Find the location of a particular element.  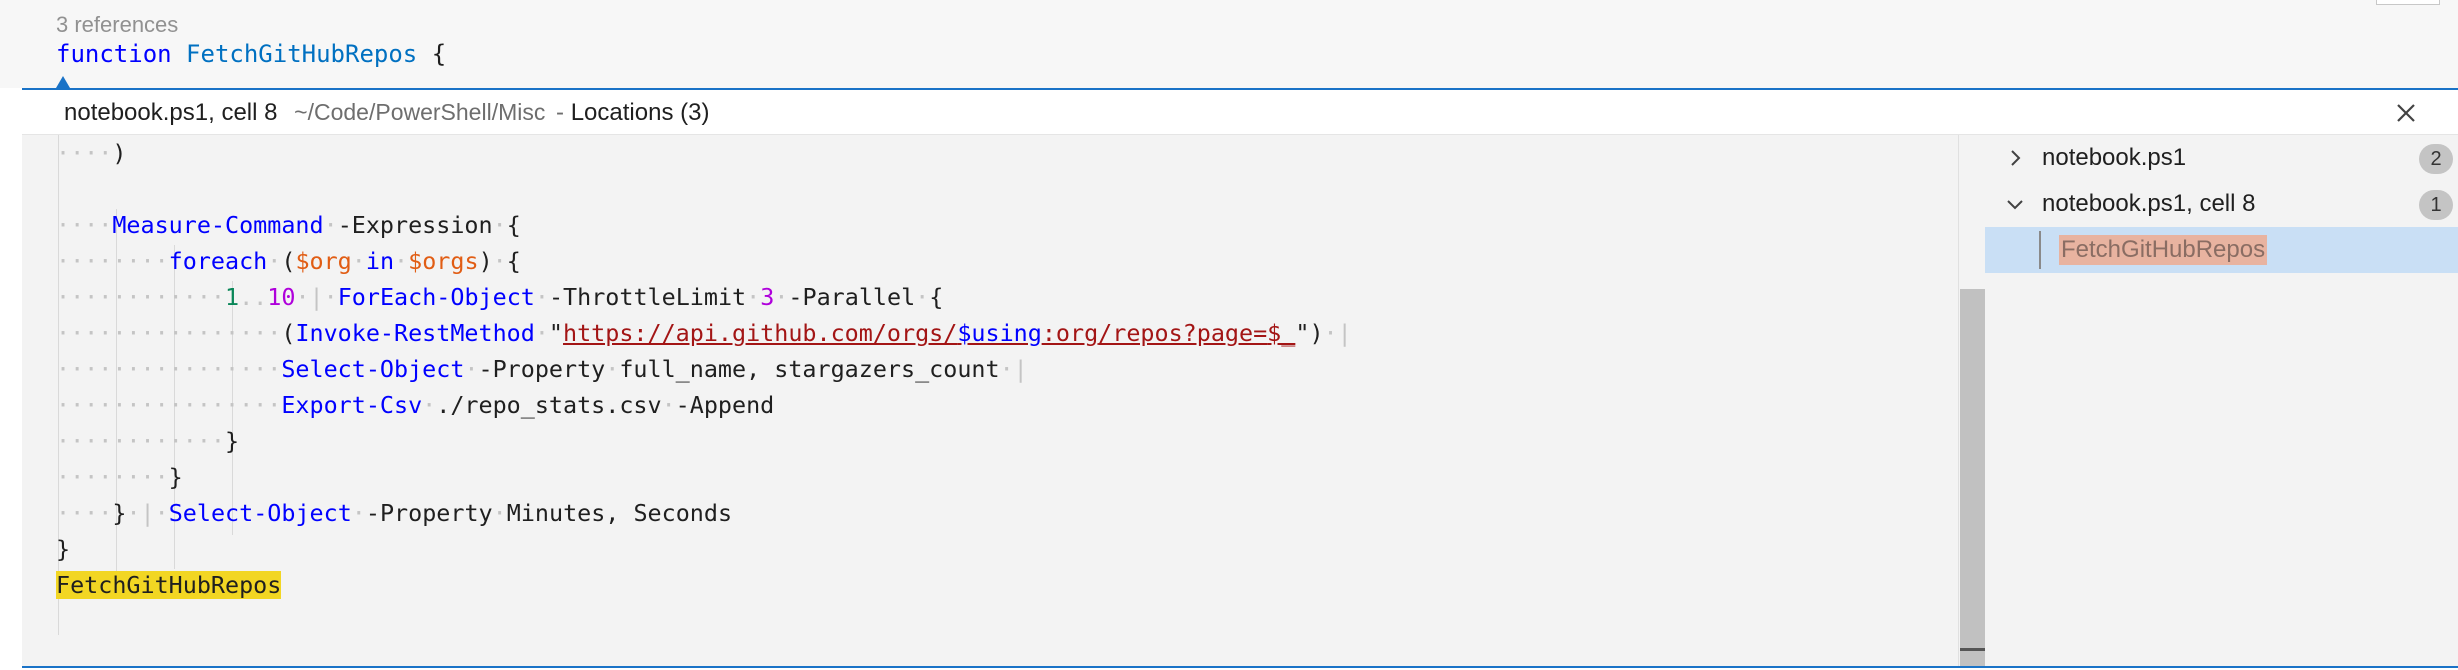

tree-item-notebook-cell-8: notebook.ps1, cell 8 1 is located at coordinates (2221, 204).